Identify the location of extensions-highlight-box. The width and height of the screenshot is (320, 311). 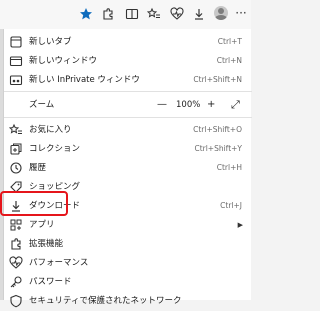
(34, 203).